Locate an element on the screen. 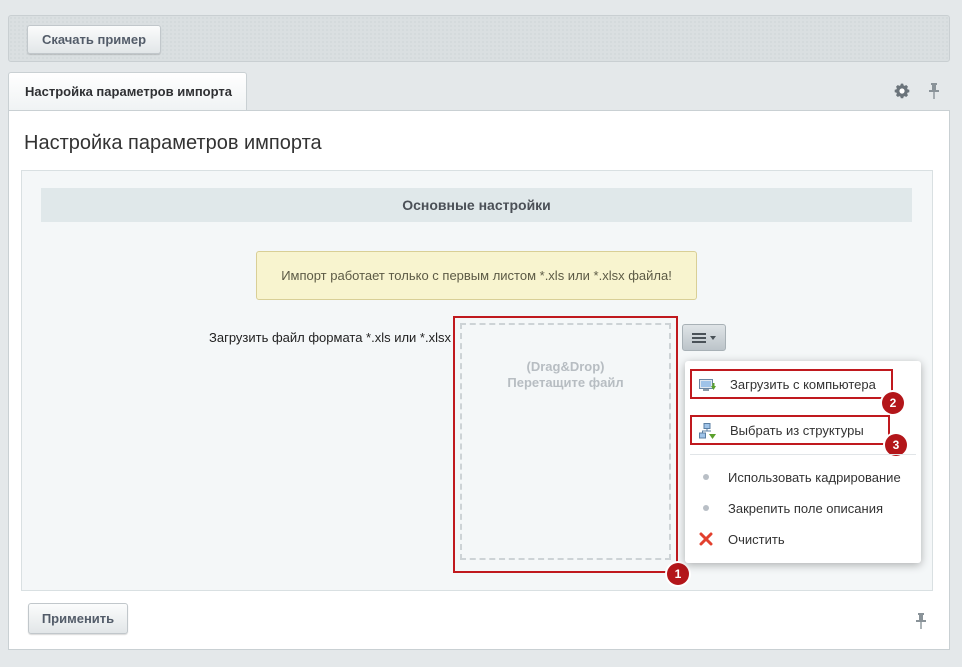  menu-item-pin-description: Закрепить поле описания is located at coordinates (790, 508).